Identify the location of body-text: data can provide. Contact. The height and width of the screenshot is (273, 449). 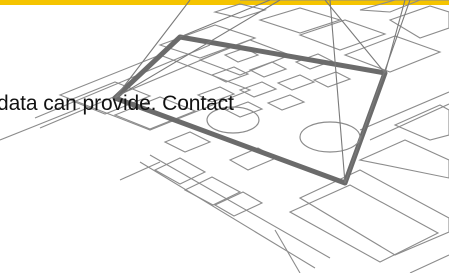
(117, 103).